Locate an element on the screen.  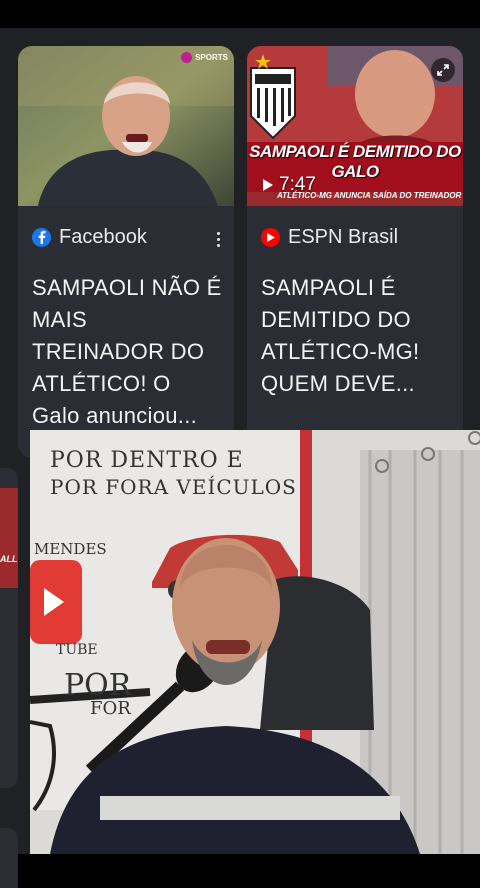
partial-card-edge-bottom is located at coordinates (9, 858).